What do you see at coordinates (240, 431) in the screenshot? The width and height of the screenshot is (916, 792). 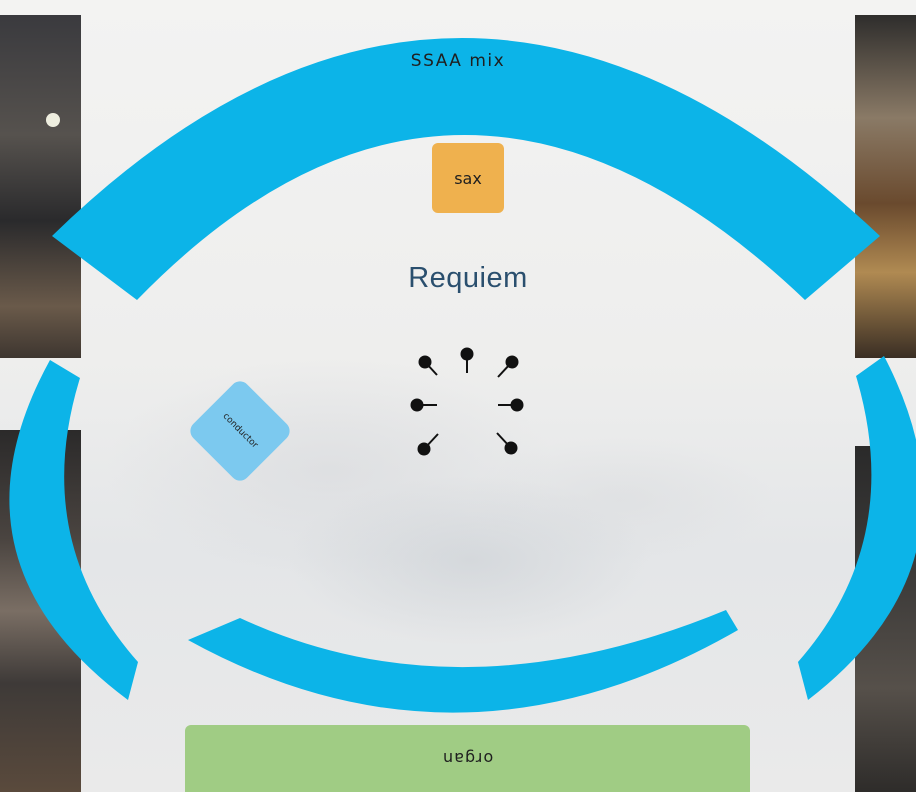 I see `conductor-label: conductor` at bounding box center [240, 431].